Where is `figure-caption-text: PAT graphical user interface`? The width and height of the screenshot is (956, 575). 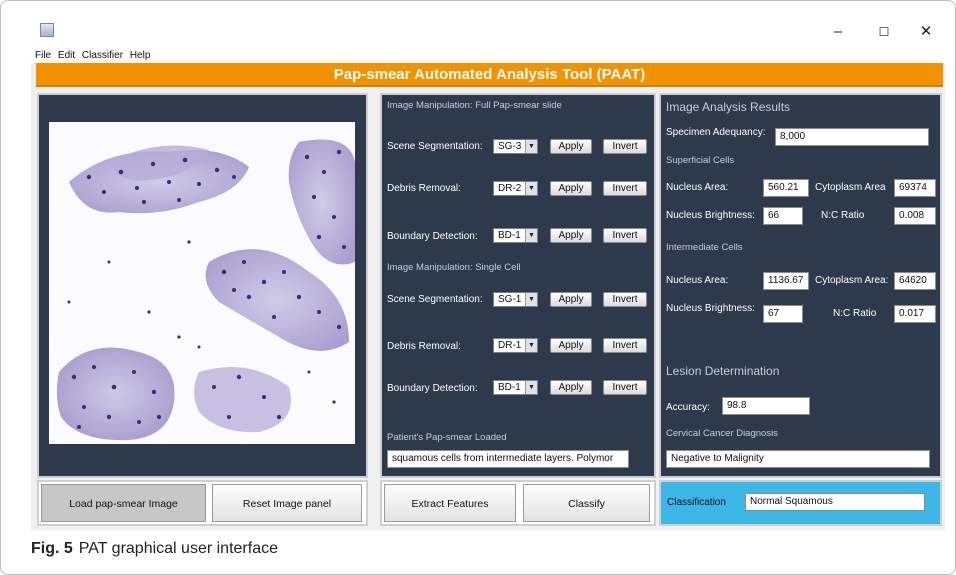
figure-caption-text: PAT graphical user interface is located at coordinates (178, 548).